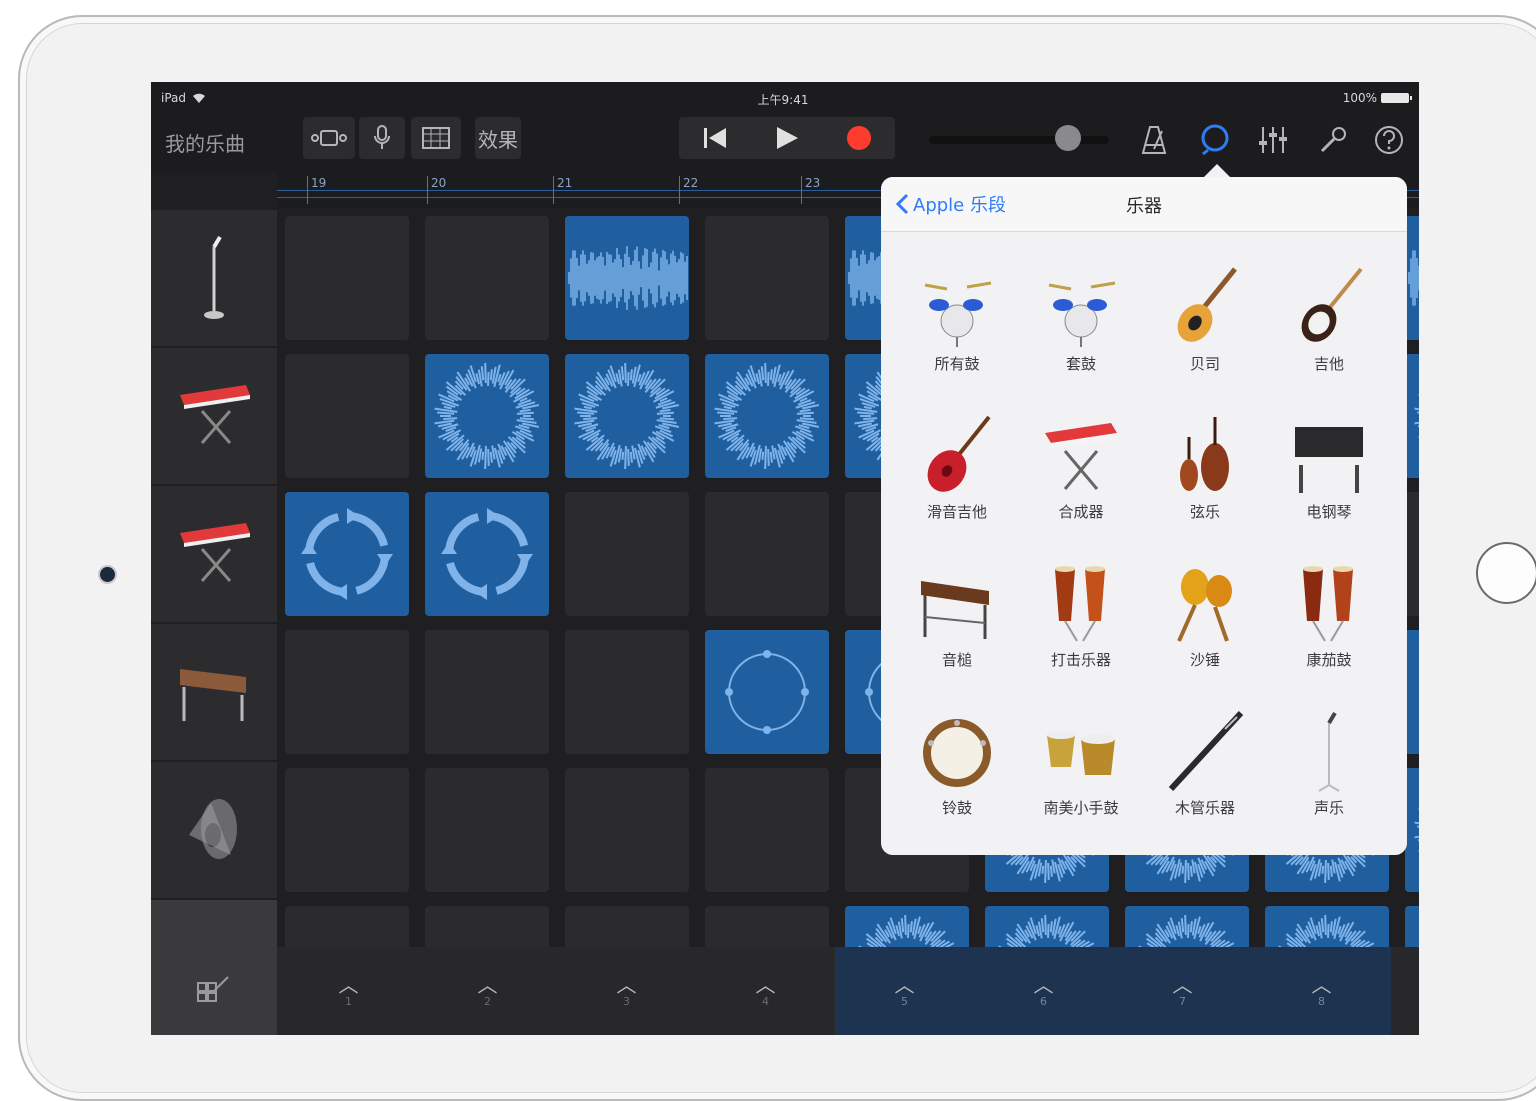 The image size is (1536, 1101). I want to click on column-trigger-7: ︿7, so click(1182, 991).